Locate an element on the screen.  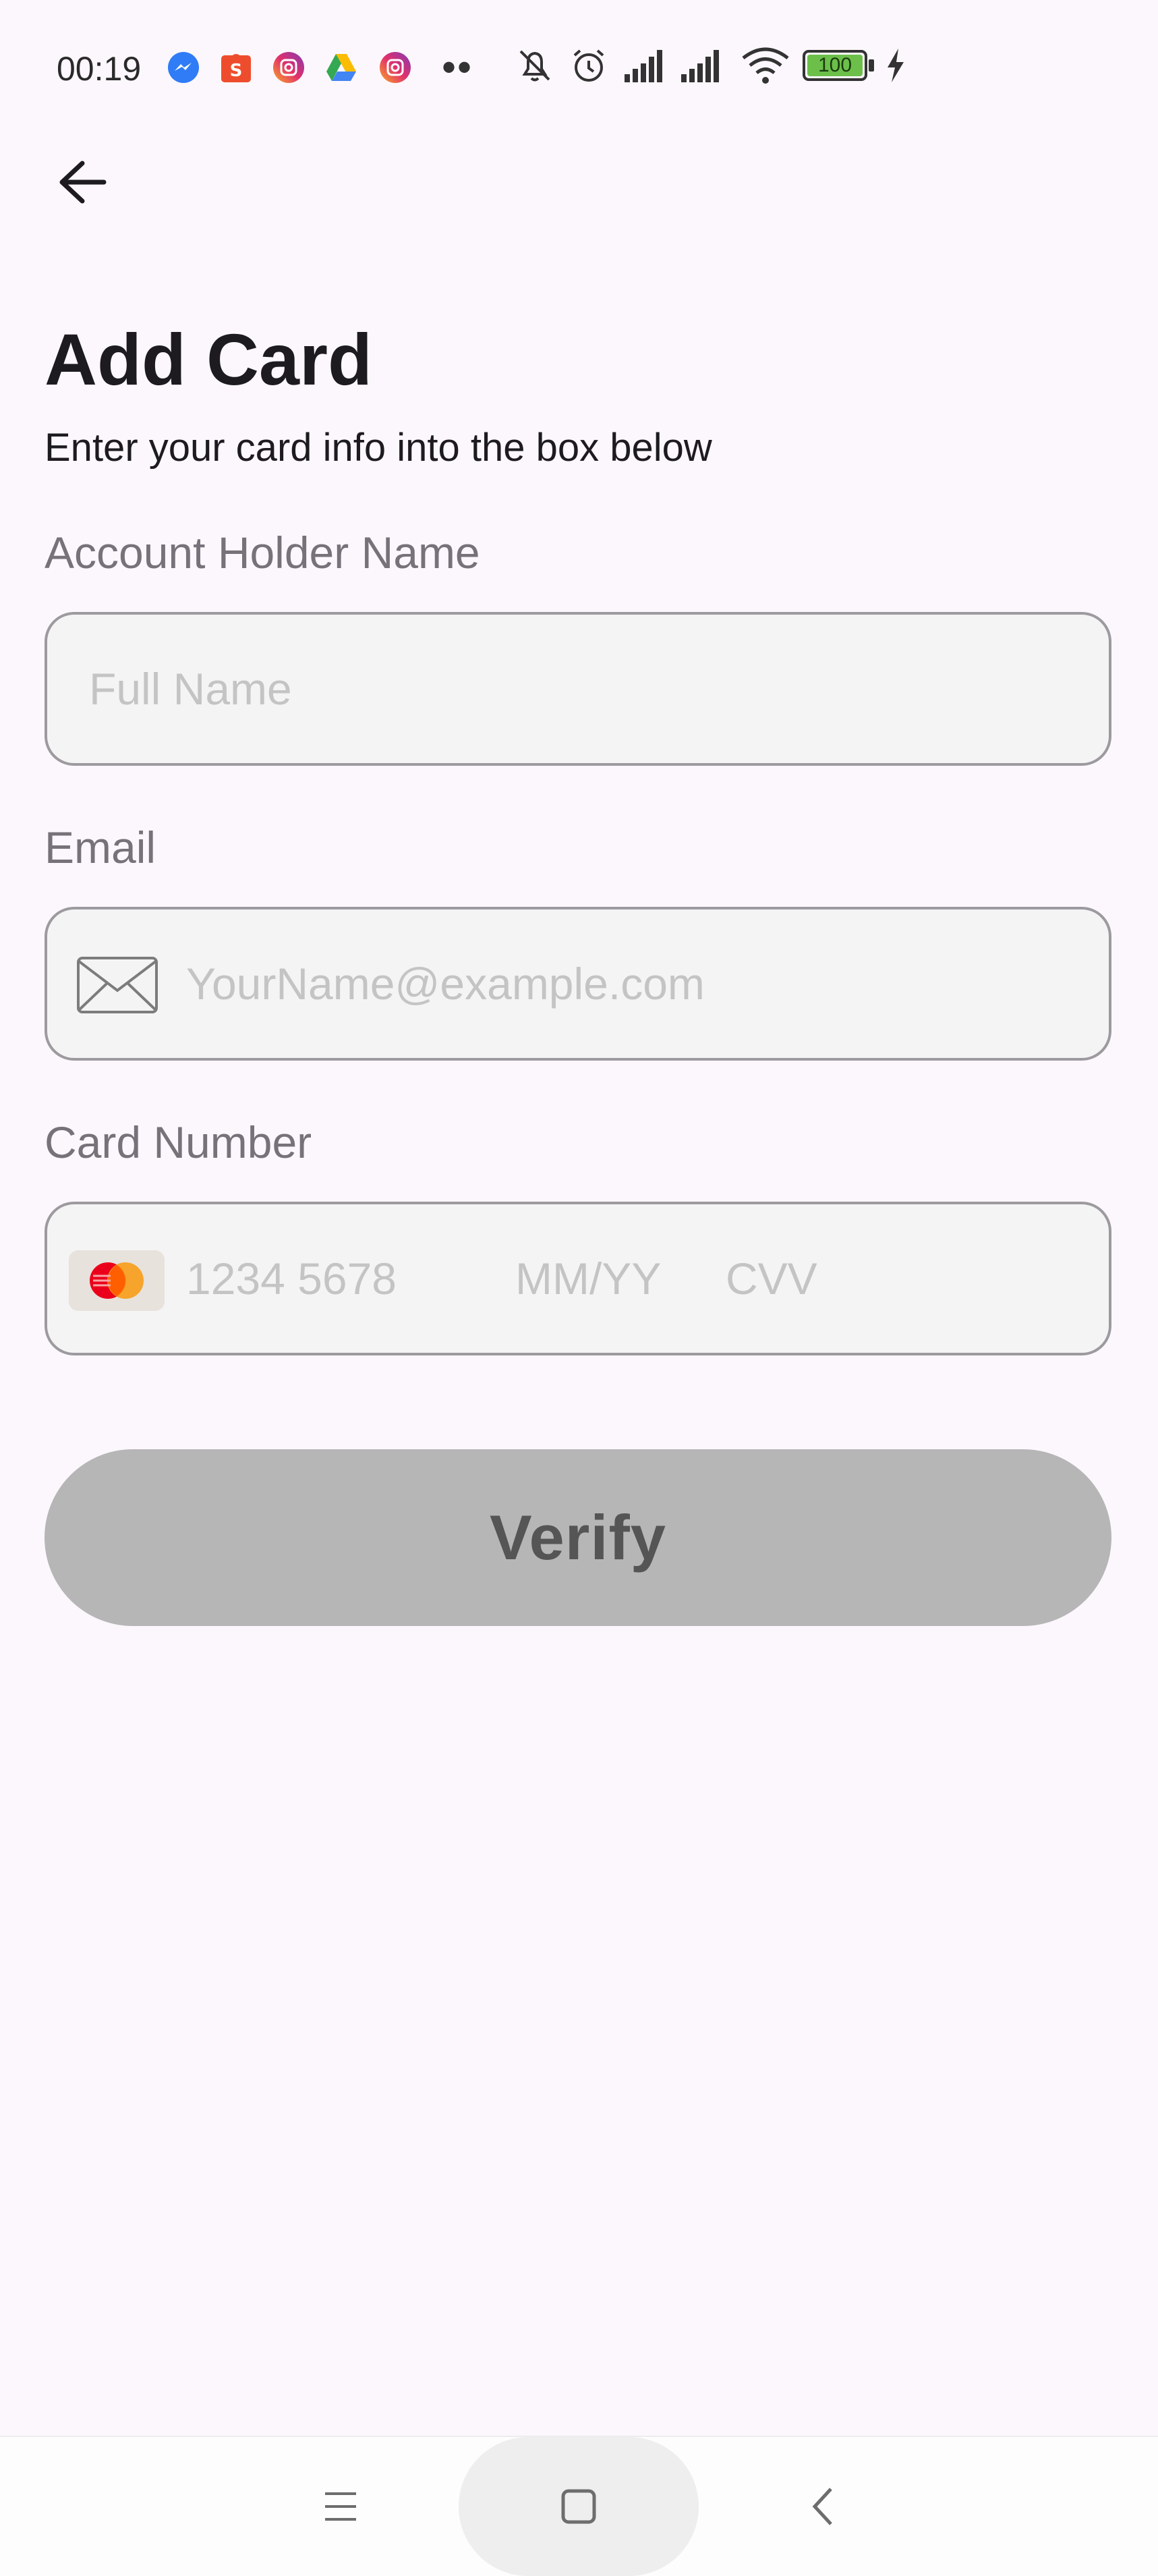
status-bar: 00:19 S •• 100 is located at coordinates (579, 69).